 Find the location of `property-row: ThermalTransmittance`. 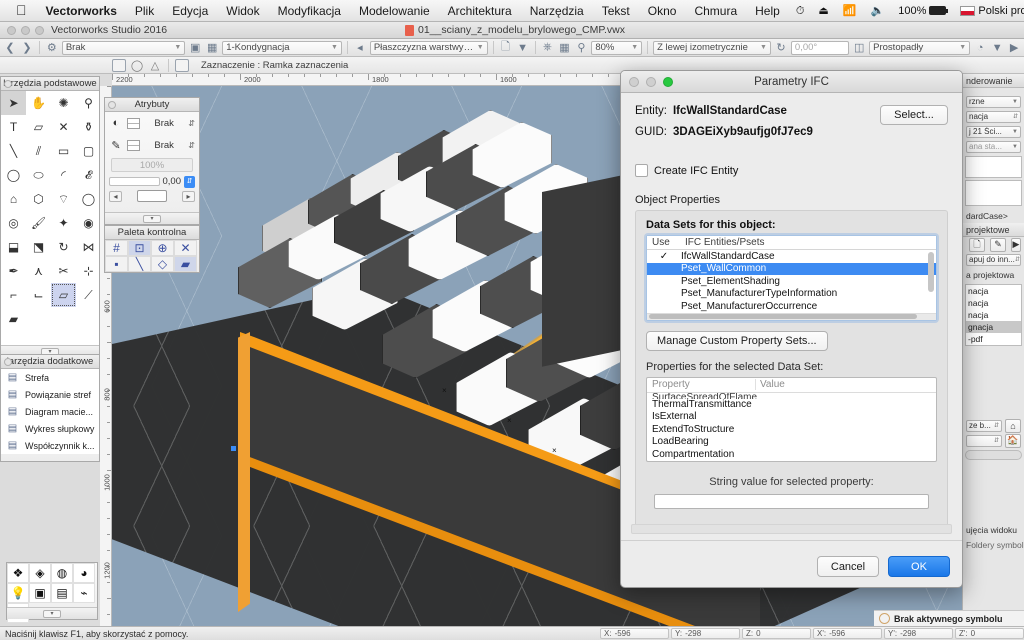

property-row: ThermalTransmittance is located at coordinates (791, 405).